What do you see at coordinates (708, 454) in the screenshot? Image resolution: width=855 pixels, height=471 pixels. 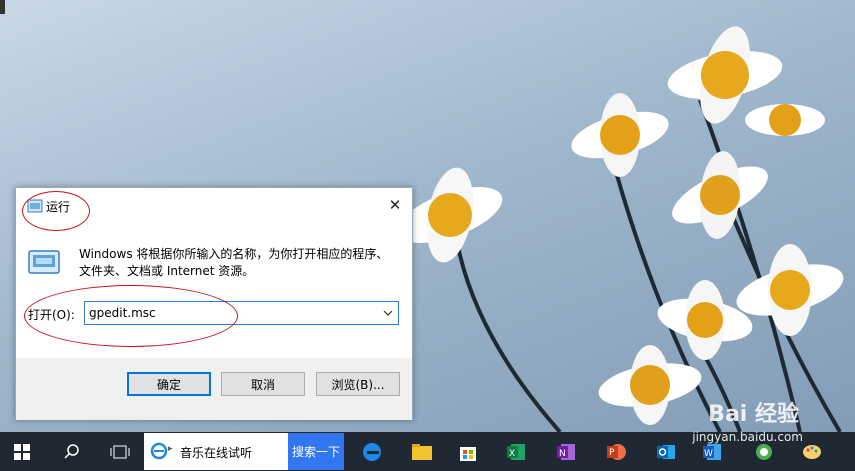 I see `svg-text: W` at bounding box center [708, 454].